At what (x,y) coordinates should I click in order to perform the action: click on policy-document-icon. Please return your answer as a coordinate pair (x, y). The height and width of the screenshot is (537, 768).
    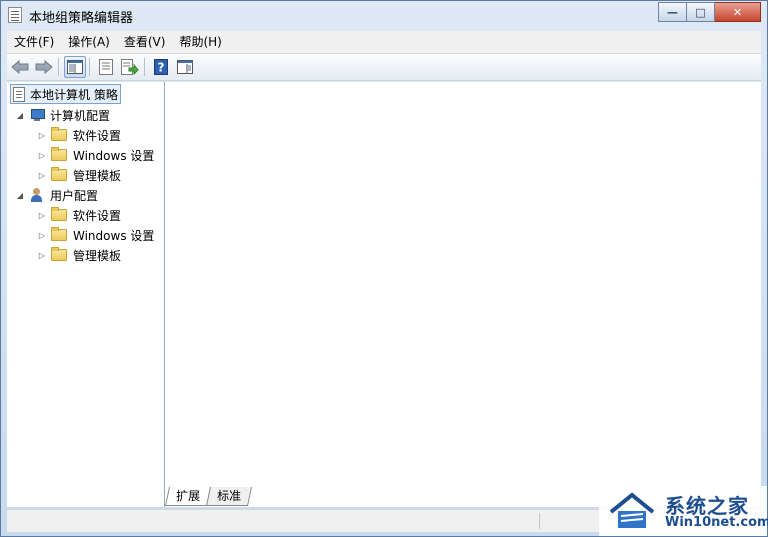
    Looking at the image, I should click on (19, 94).